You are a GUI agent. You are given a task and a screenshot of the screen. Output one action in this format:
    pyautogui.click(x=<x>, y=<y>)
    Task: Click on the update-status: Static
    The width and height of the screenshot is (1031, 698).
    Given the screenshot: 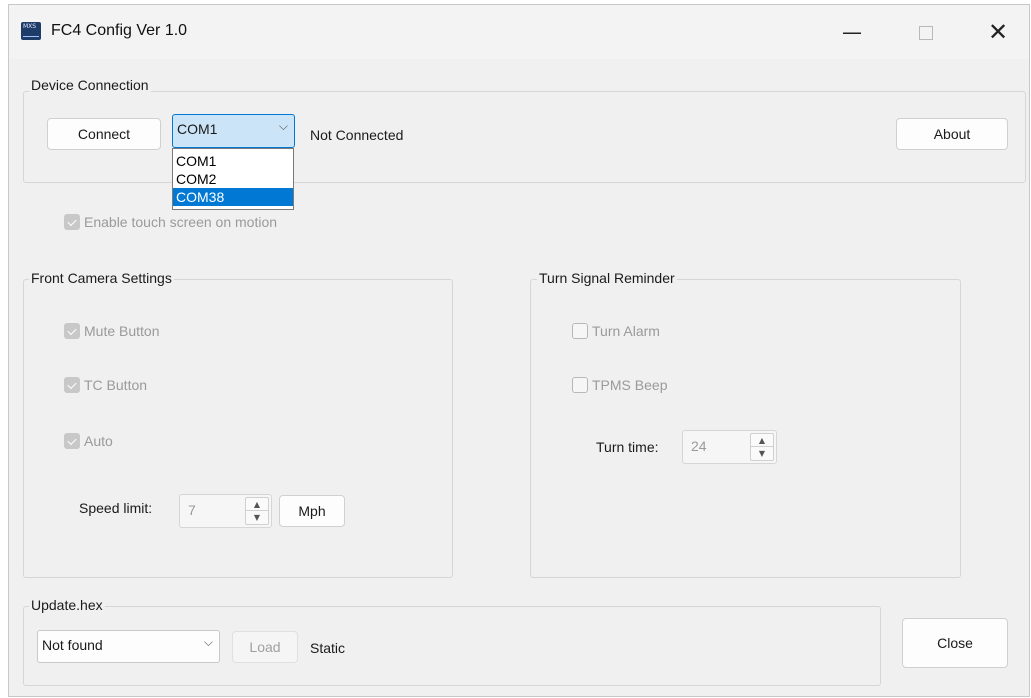 What is the action you would take?
    pyautogui.click(x=328, y=648)
    